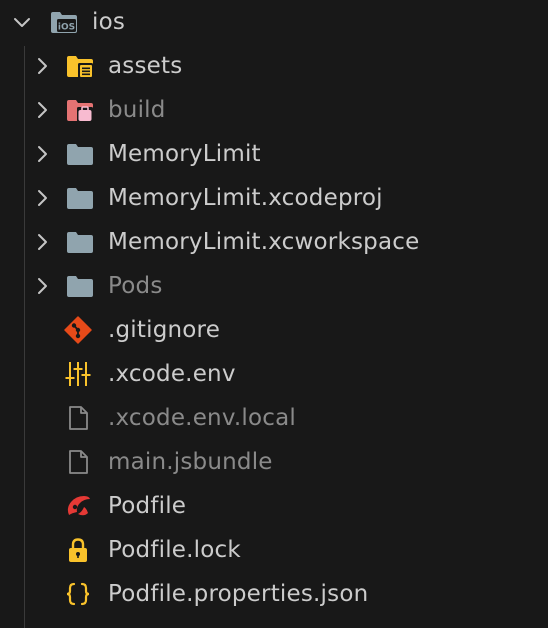 The width and height of the screenshot is (548, 628). What do you see at coordinates (78, 374) in the screenshot?
I see `settings-tune-icon` at bounding box center [78, 374].